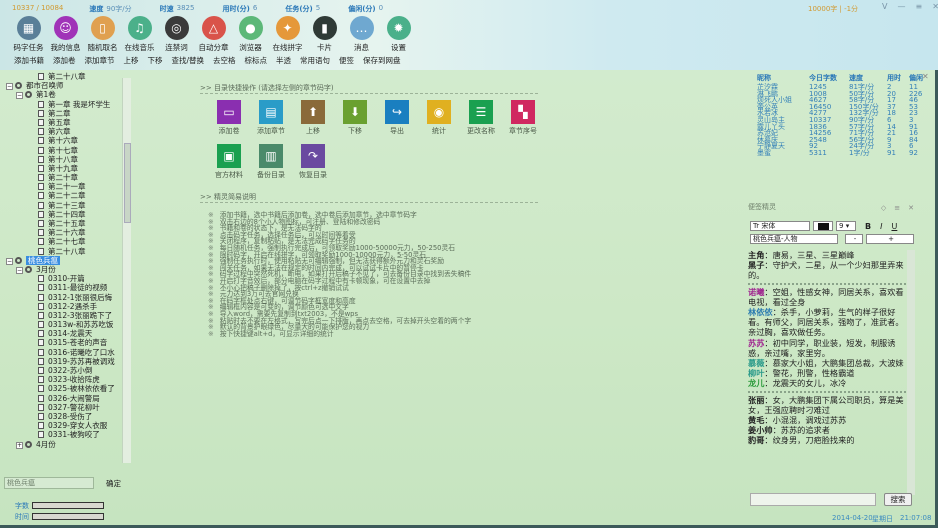  What do you see at coordinates (843, 133) in the screenshot?
I see `ranking-row: 苏沧妃 14256 71字/分 21 16` at bounding box center [843, 133].